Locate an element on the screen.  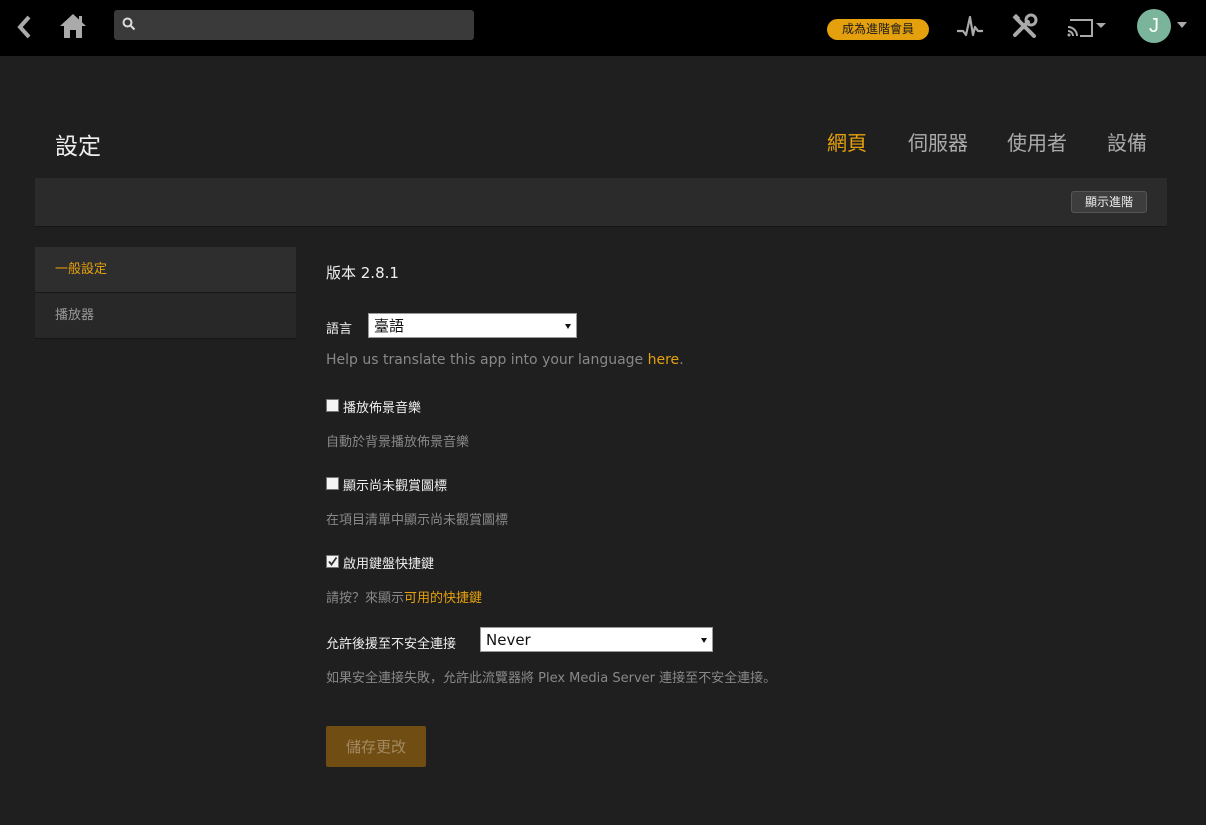
unwatched-icon-help: 在項目清單中顯示尚未觀賞圖標 is located at coordinates (417, 520).